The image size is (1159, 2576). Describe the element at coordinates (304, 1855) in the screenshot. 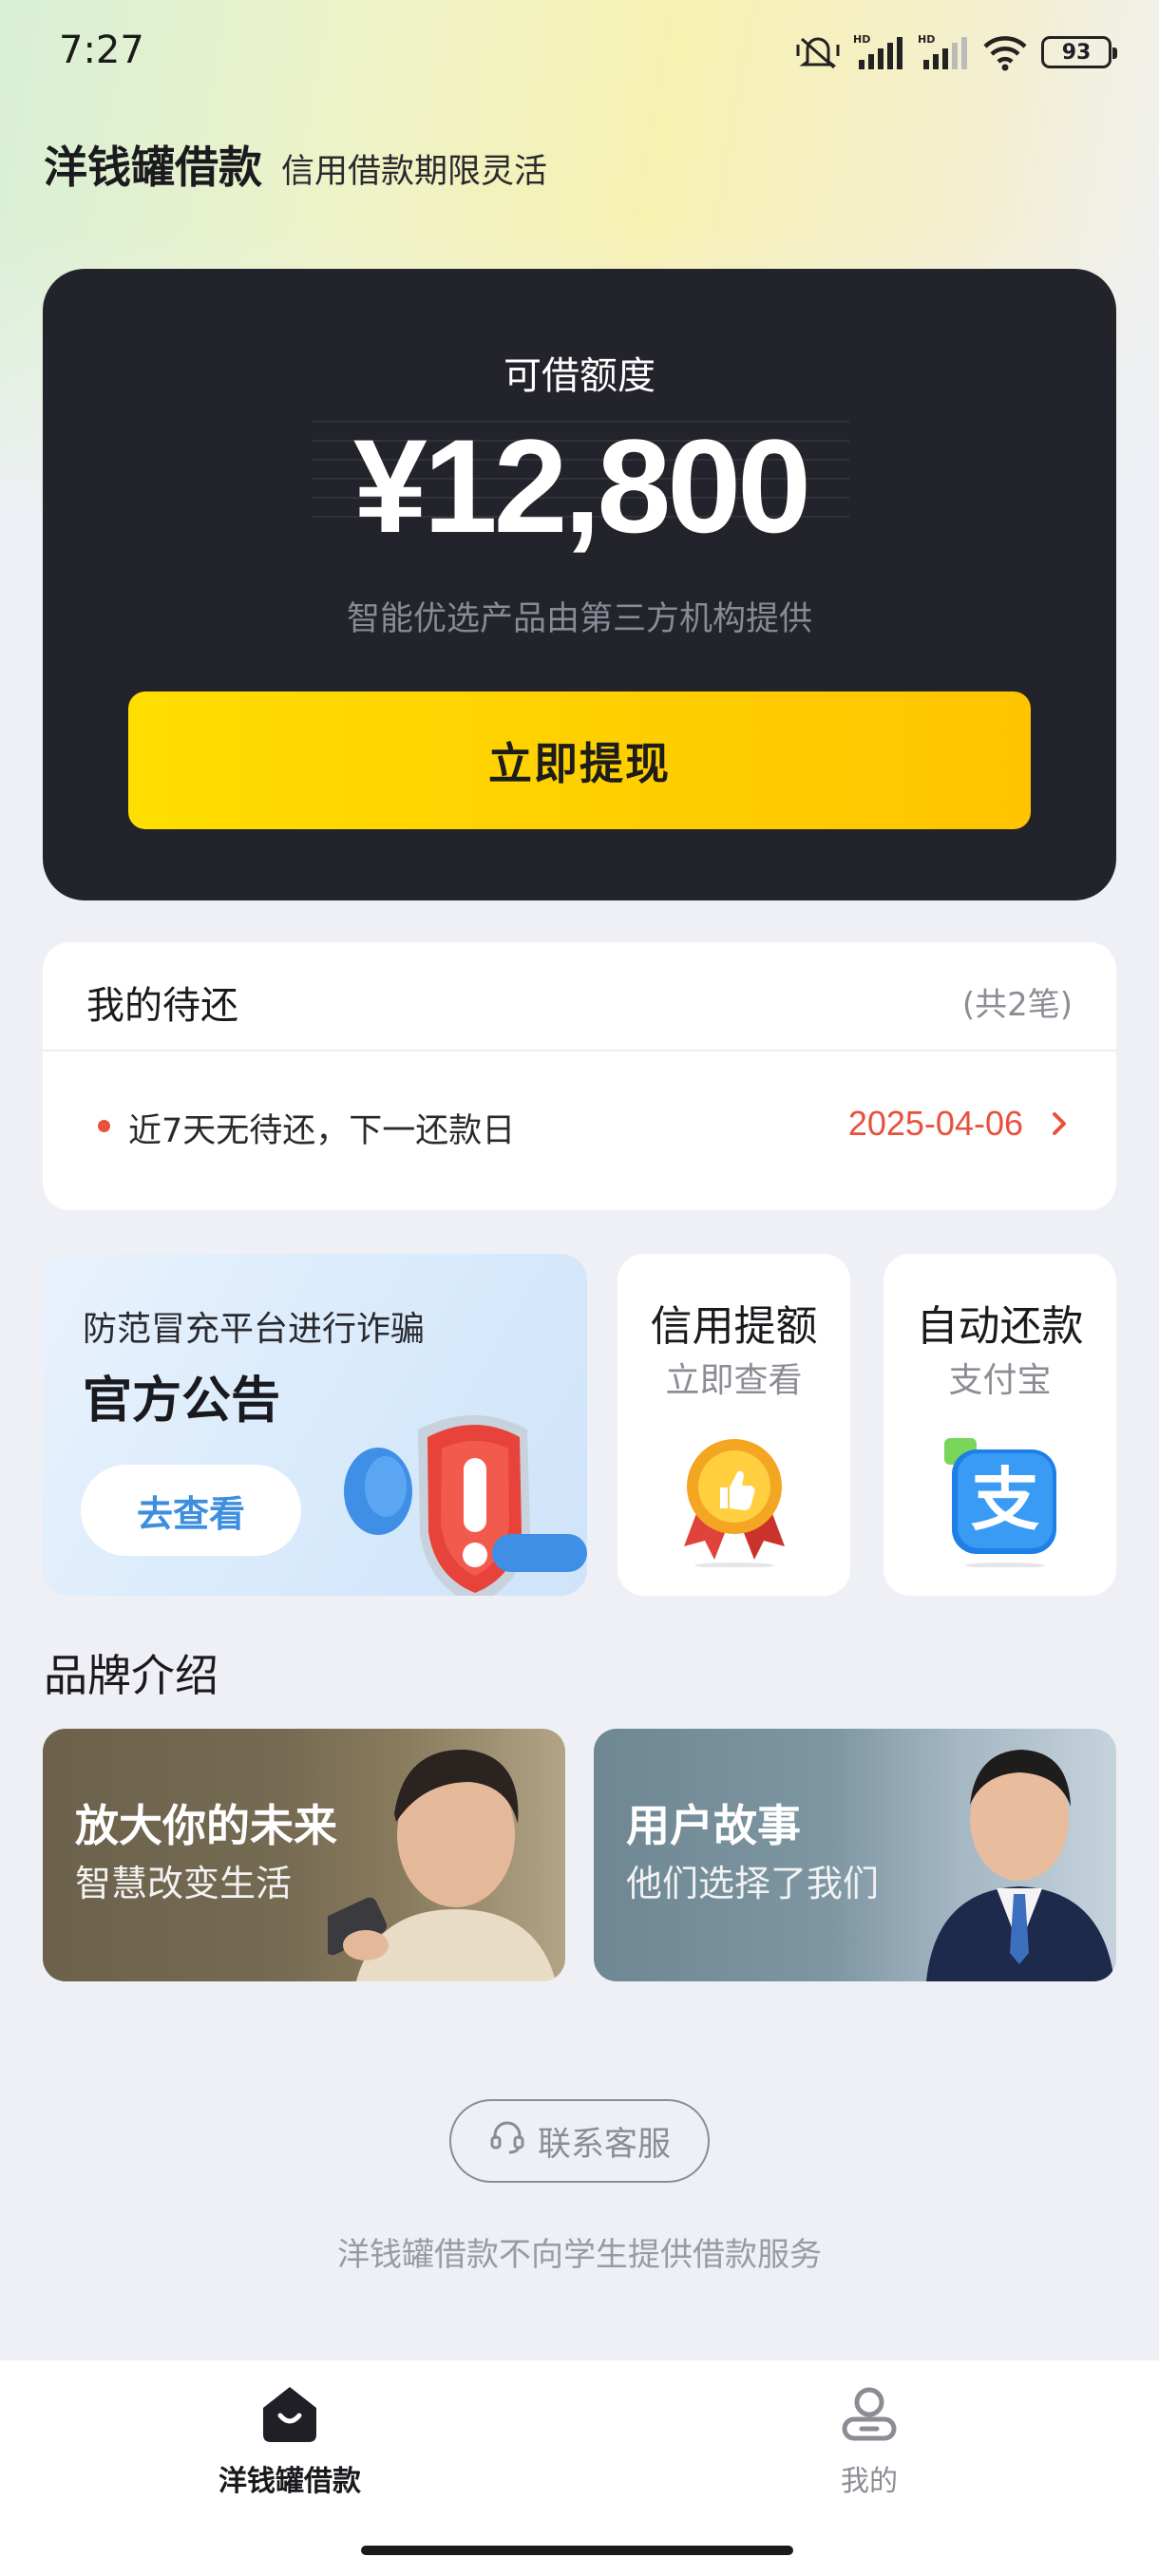

I see `brand-card-future: 放大你的未来 智慧改变生活` at that location.